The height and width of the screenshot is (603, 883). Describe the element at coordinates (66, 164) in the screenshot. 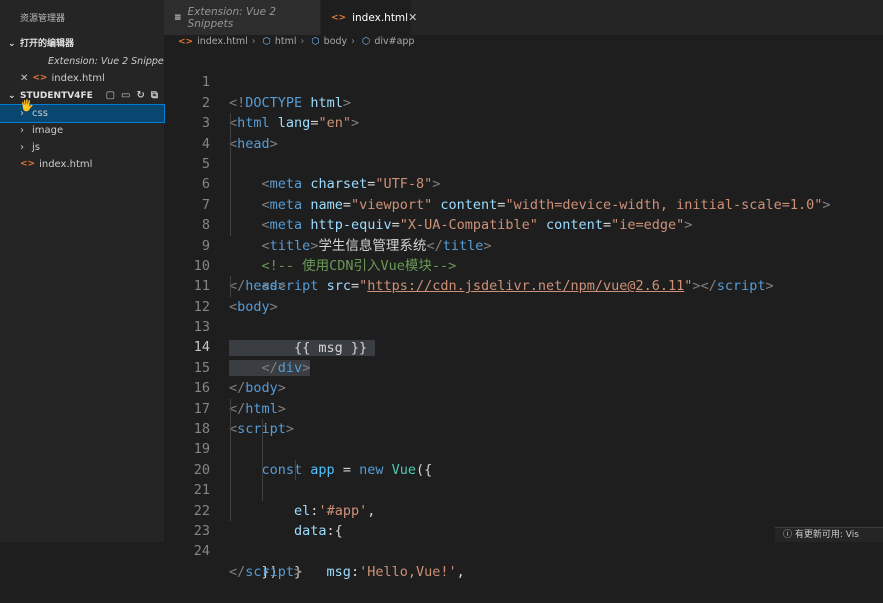

I see `tree-item-label: index.html` at that location.